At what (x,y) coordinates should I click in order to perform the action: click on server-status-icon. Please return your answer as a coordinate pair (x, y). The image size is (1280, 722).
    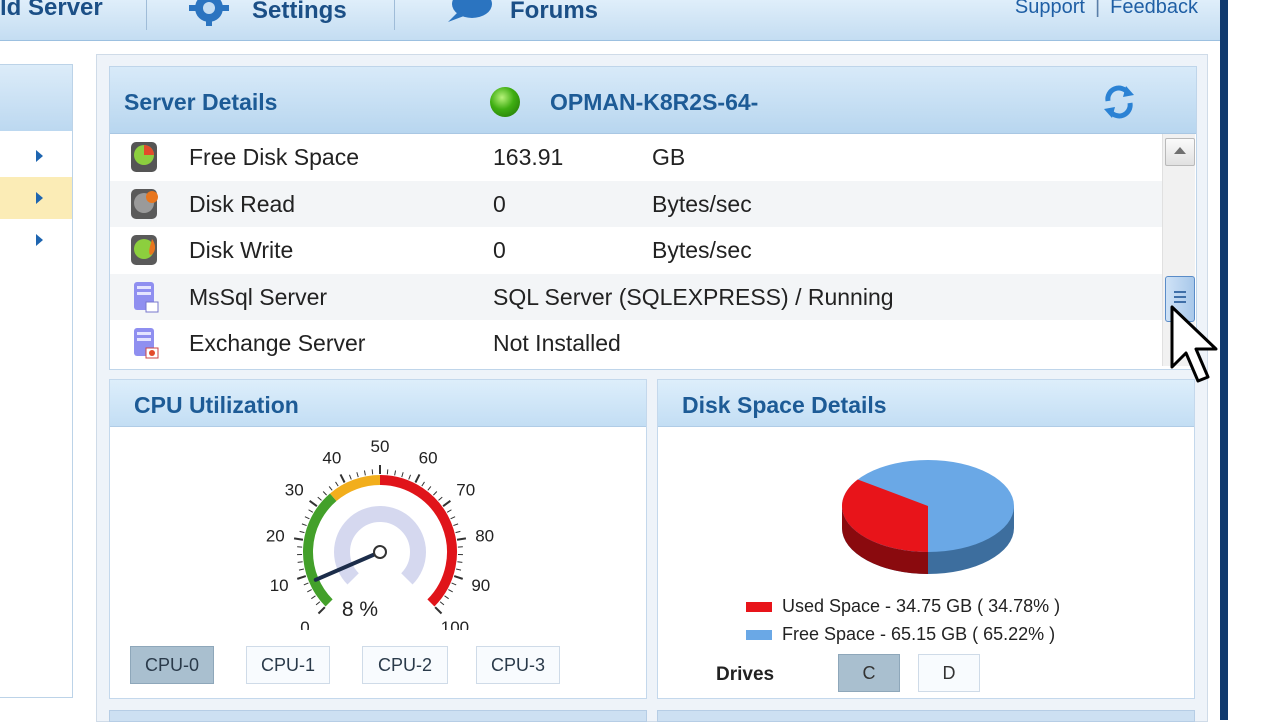
    Looking at the image, I should click on (505, 102).